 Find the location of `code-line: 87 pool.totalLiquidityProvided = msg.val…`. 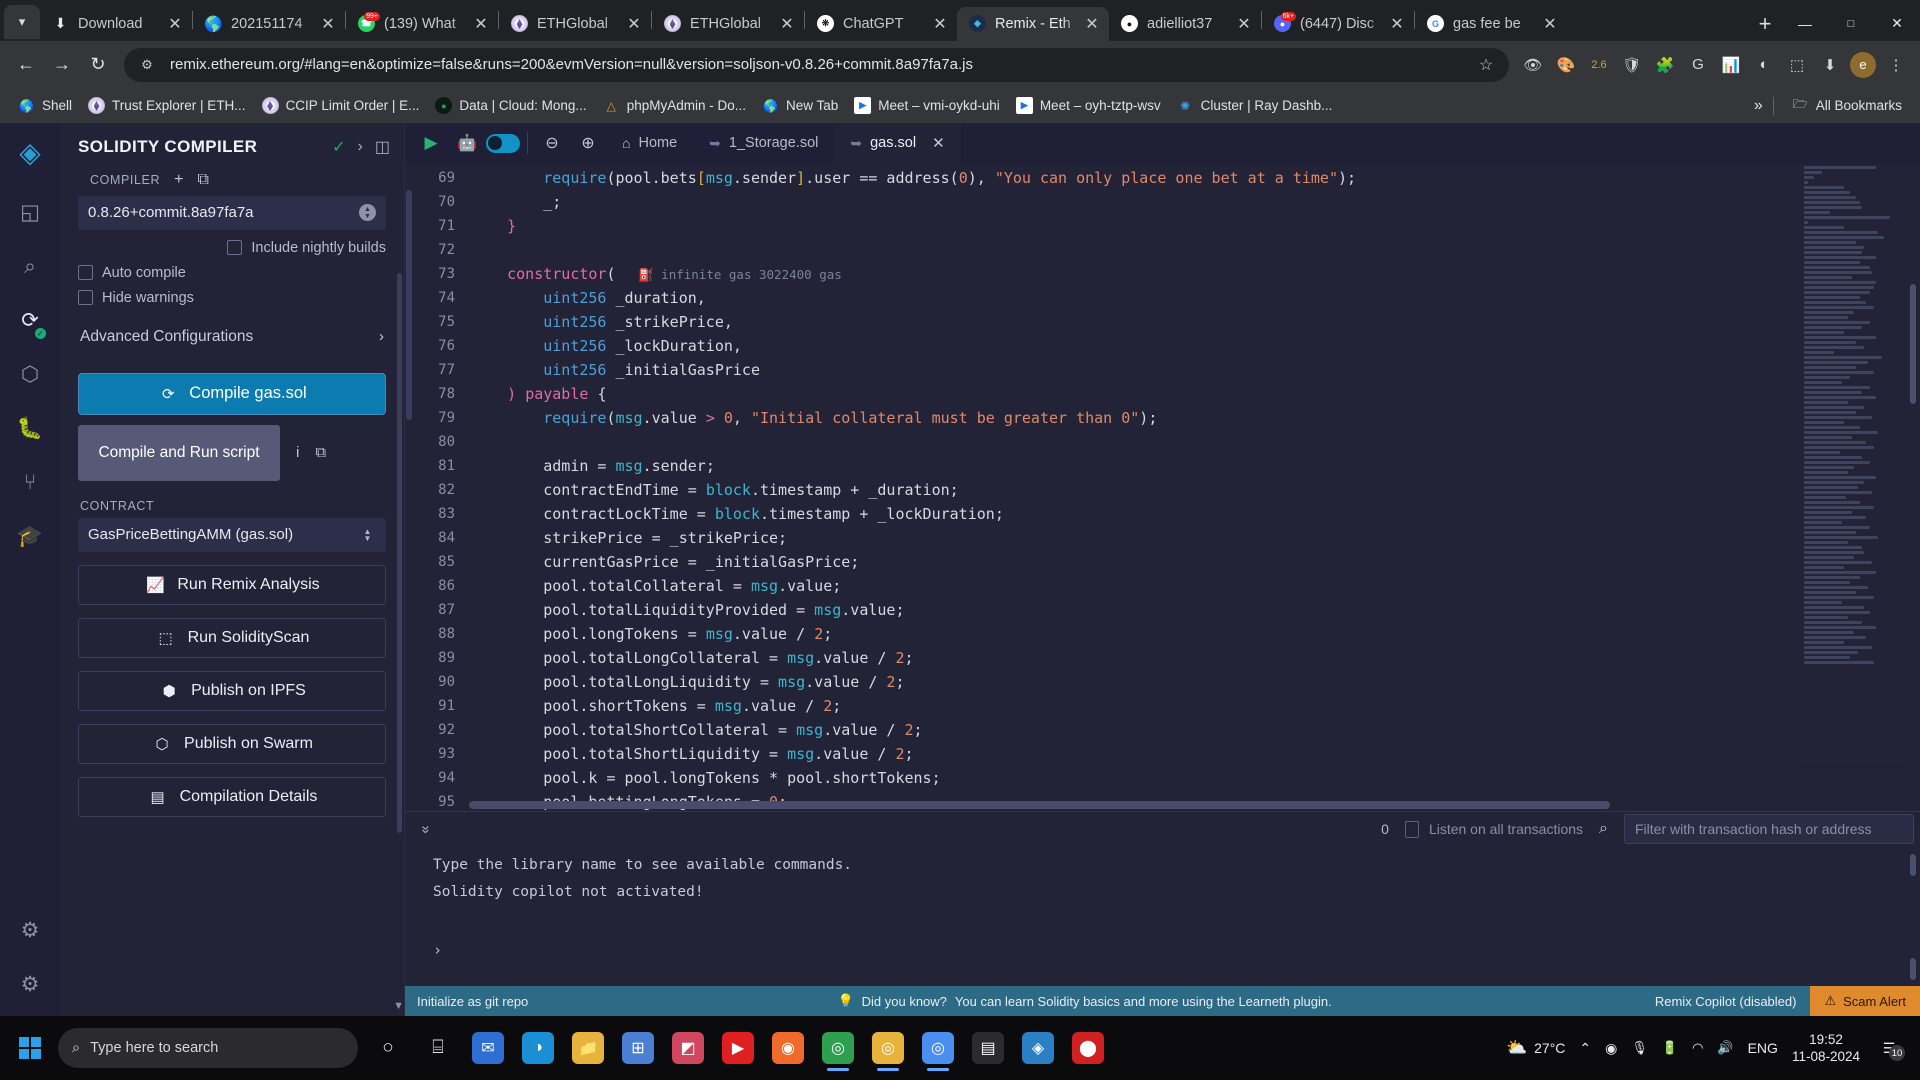

code-line: 87 pool.totalLiquidityProvided = msg.val… is located at coordinates (1104, 610).